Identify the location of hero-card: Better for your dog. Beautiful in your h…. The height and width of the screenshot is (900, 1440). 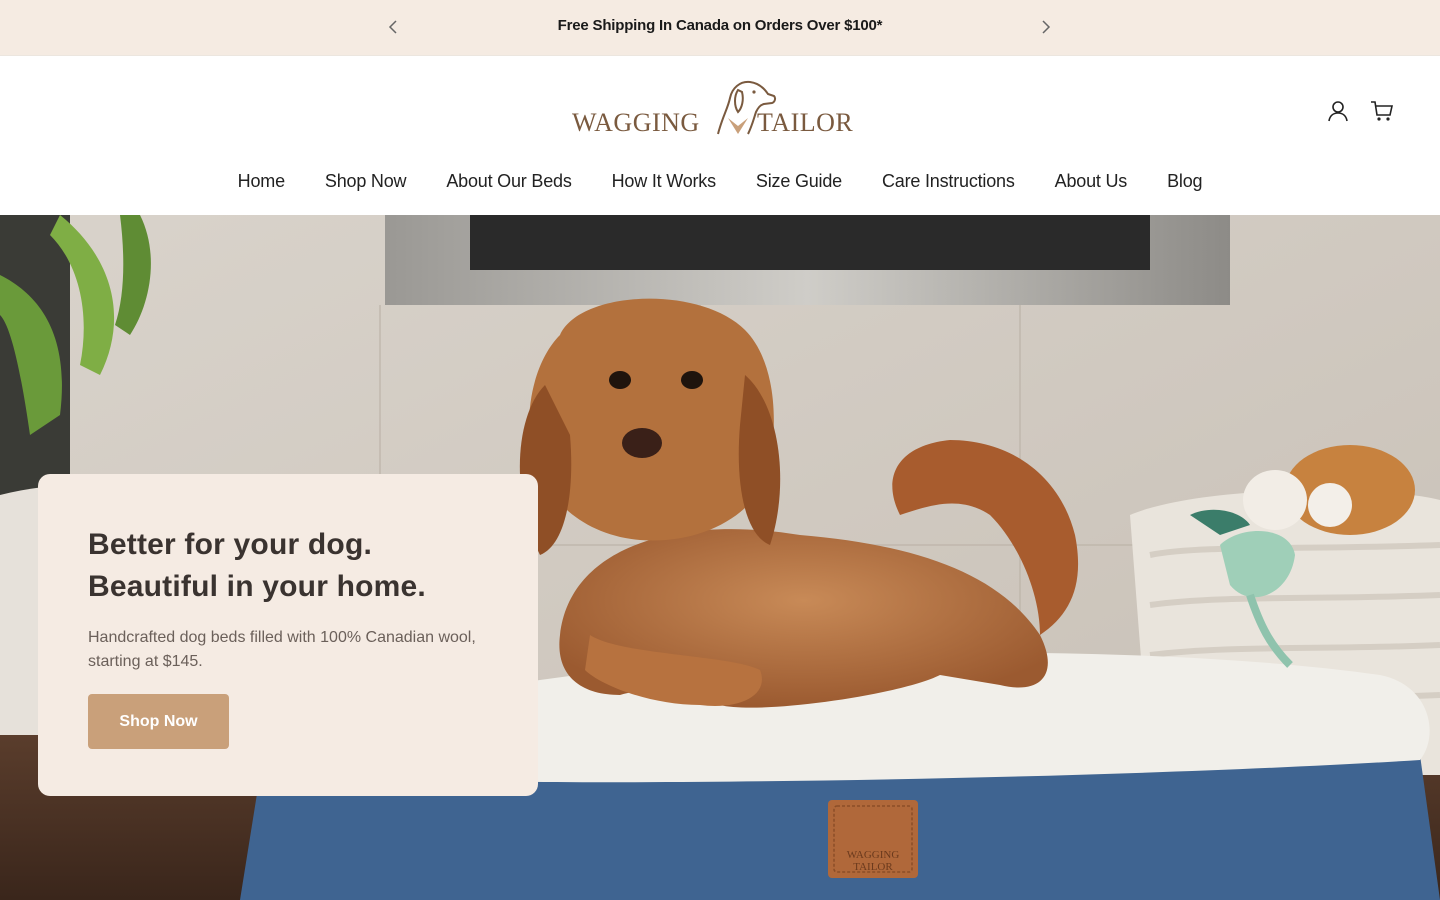
(288, 635).